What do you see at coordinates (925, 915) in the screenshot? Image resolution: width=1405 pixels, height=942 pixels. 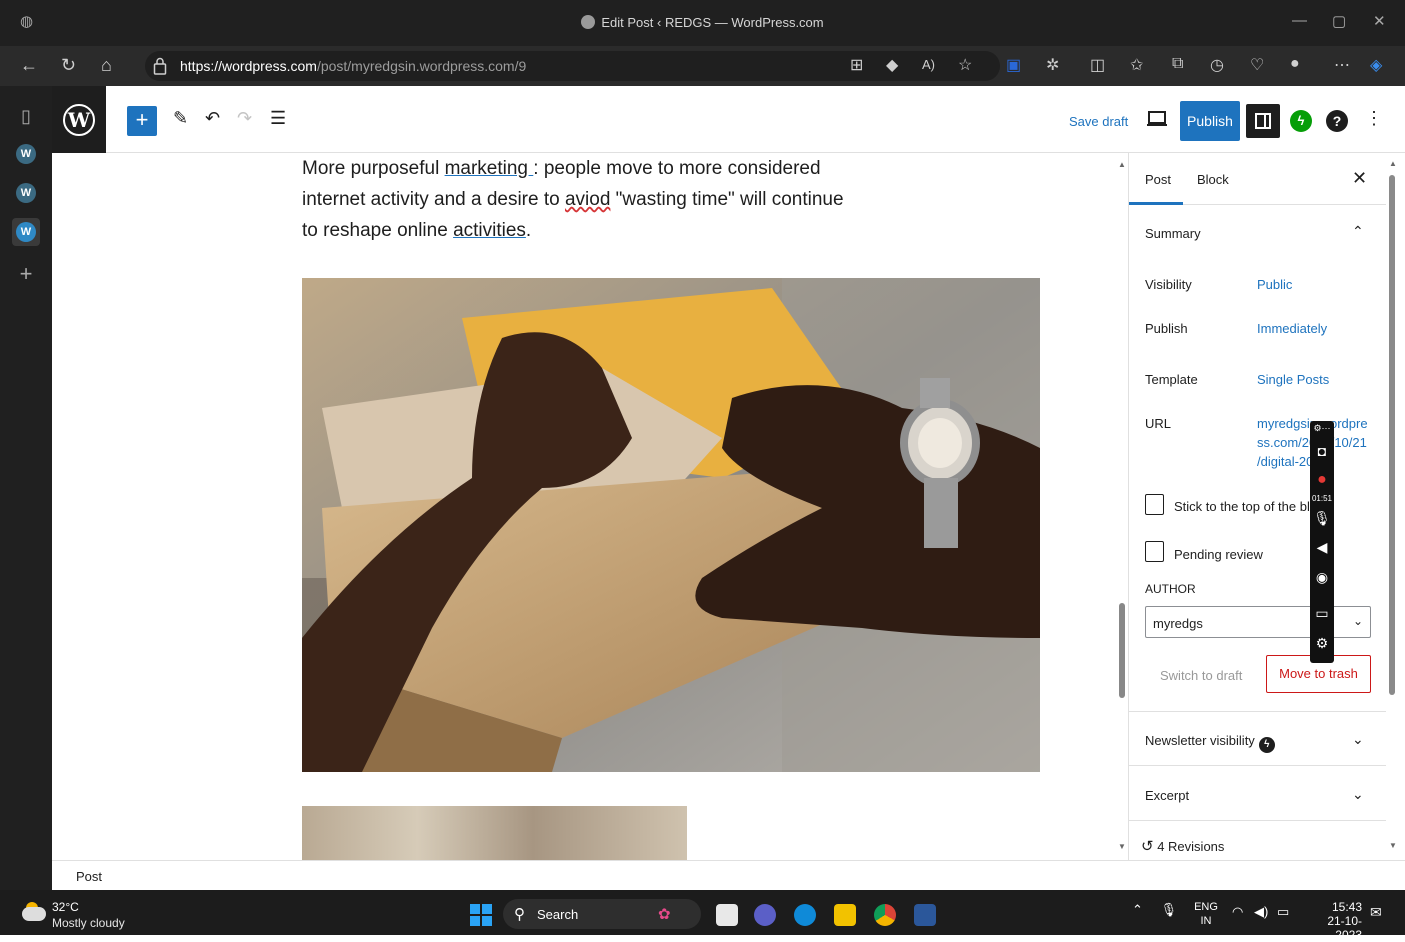 I see `word-icon` at bounding box center [925, 915].